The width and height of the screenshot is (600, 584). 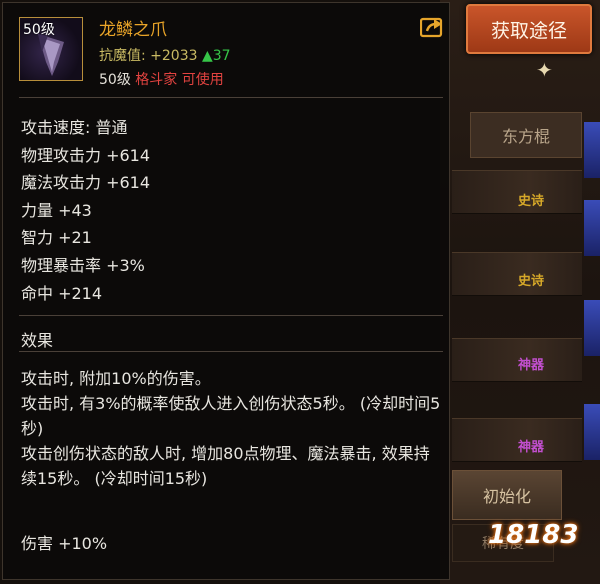 What do you see at coordinates (56, 210) in the screenshot?
I see `stat-strength: 力量 +43` at bounding box center [56, 210].